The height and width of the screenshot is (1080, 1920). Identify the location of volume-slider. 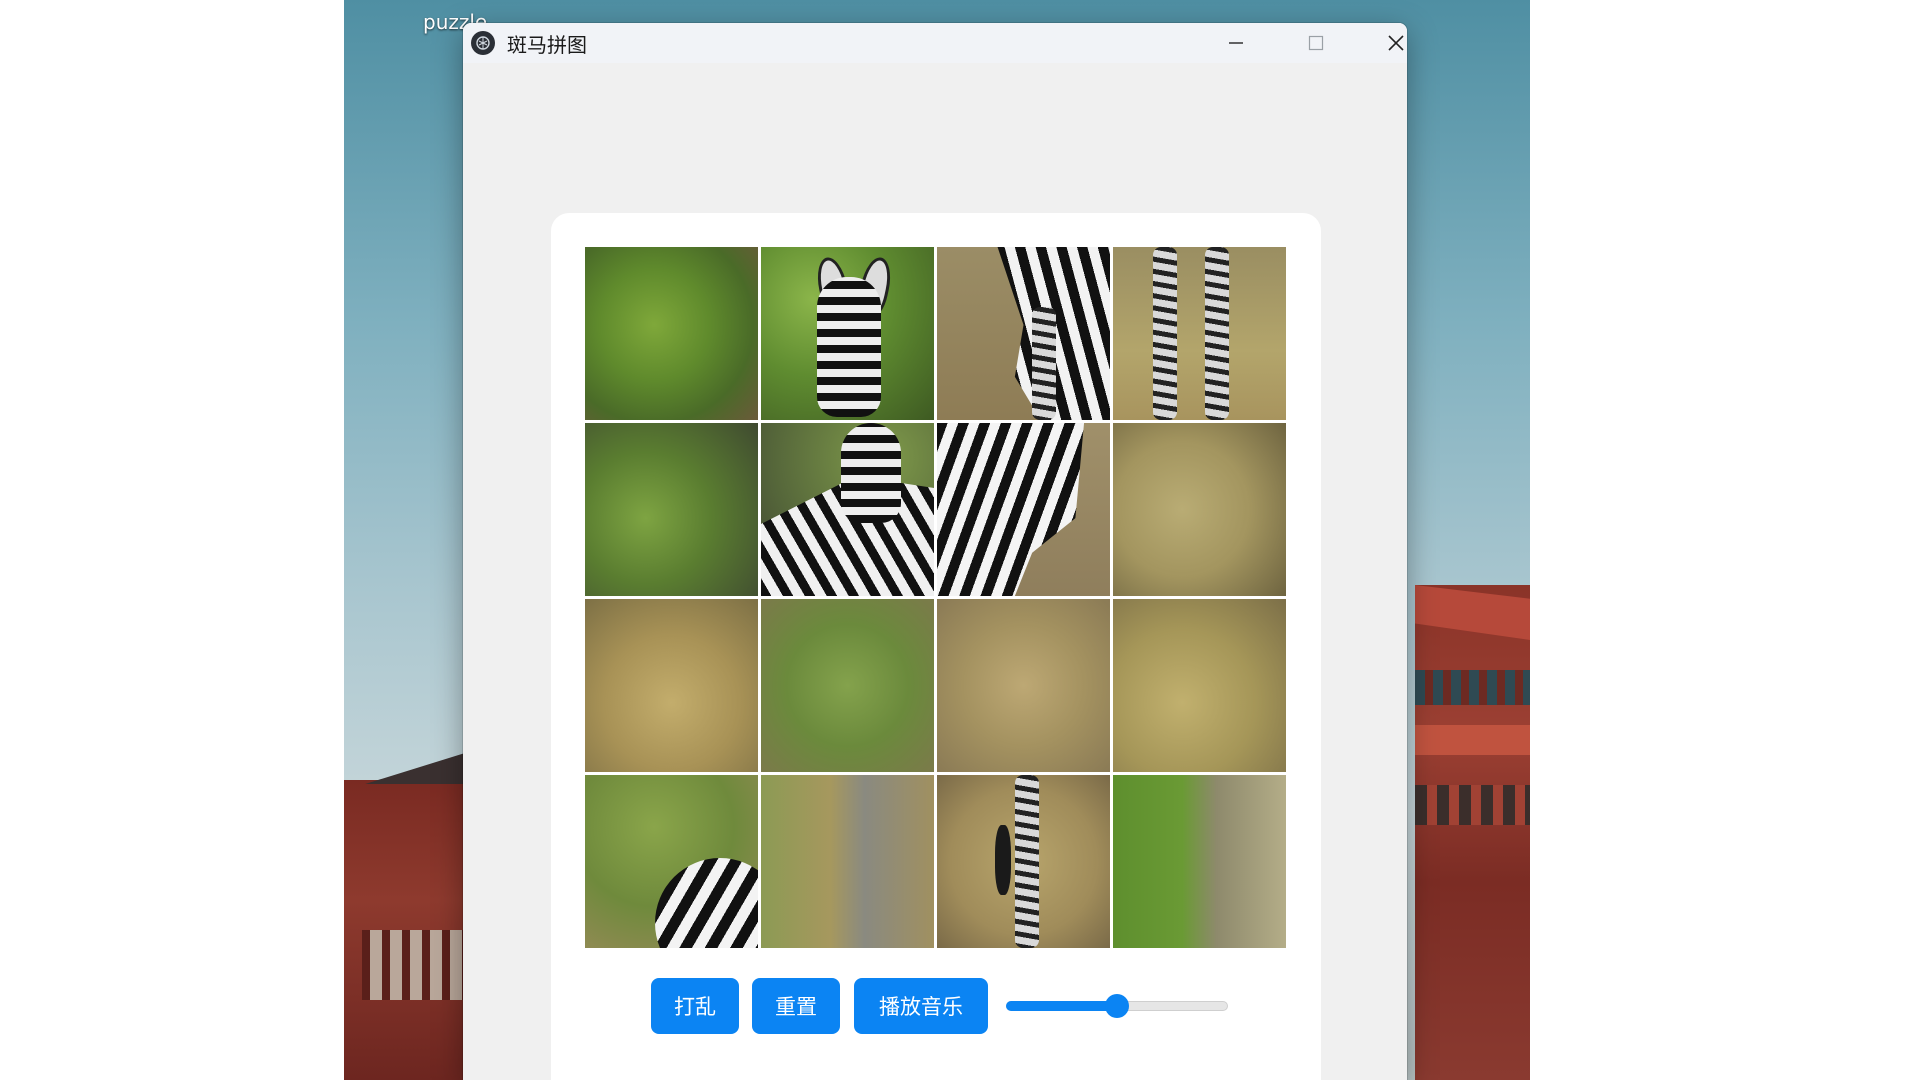
(1117, 1006).